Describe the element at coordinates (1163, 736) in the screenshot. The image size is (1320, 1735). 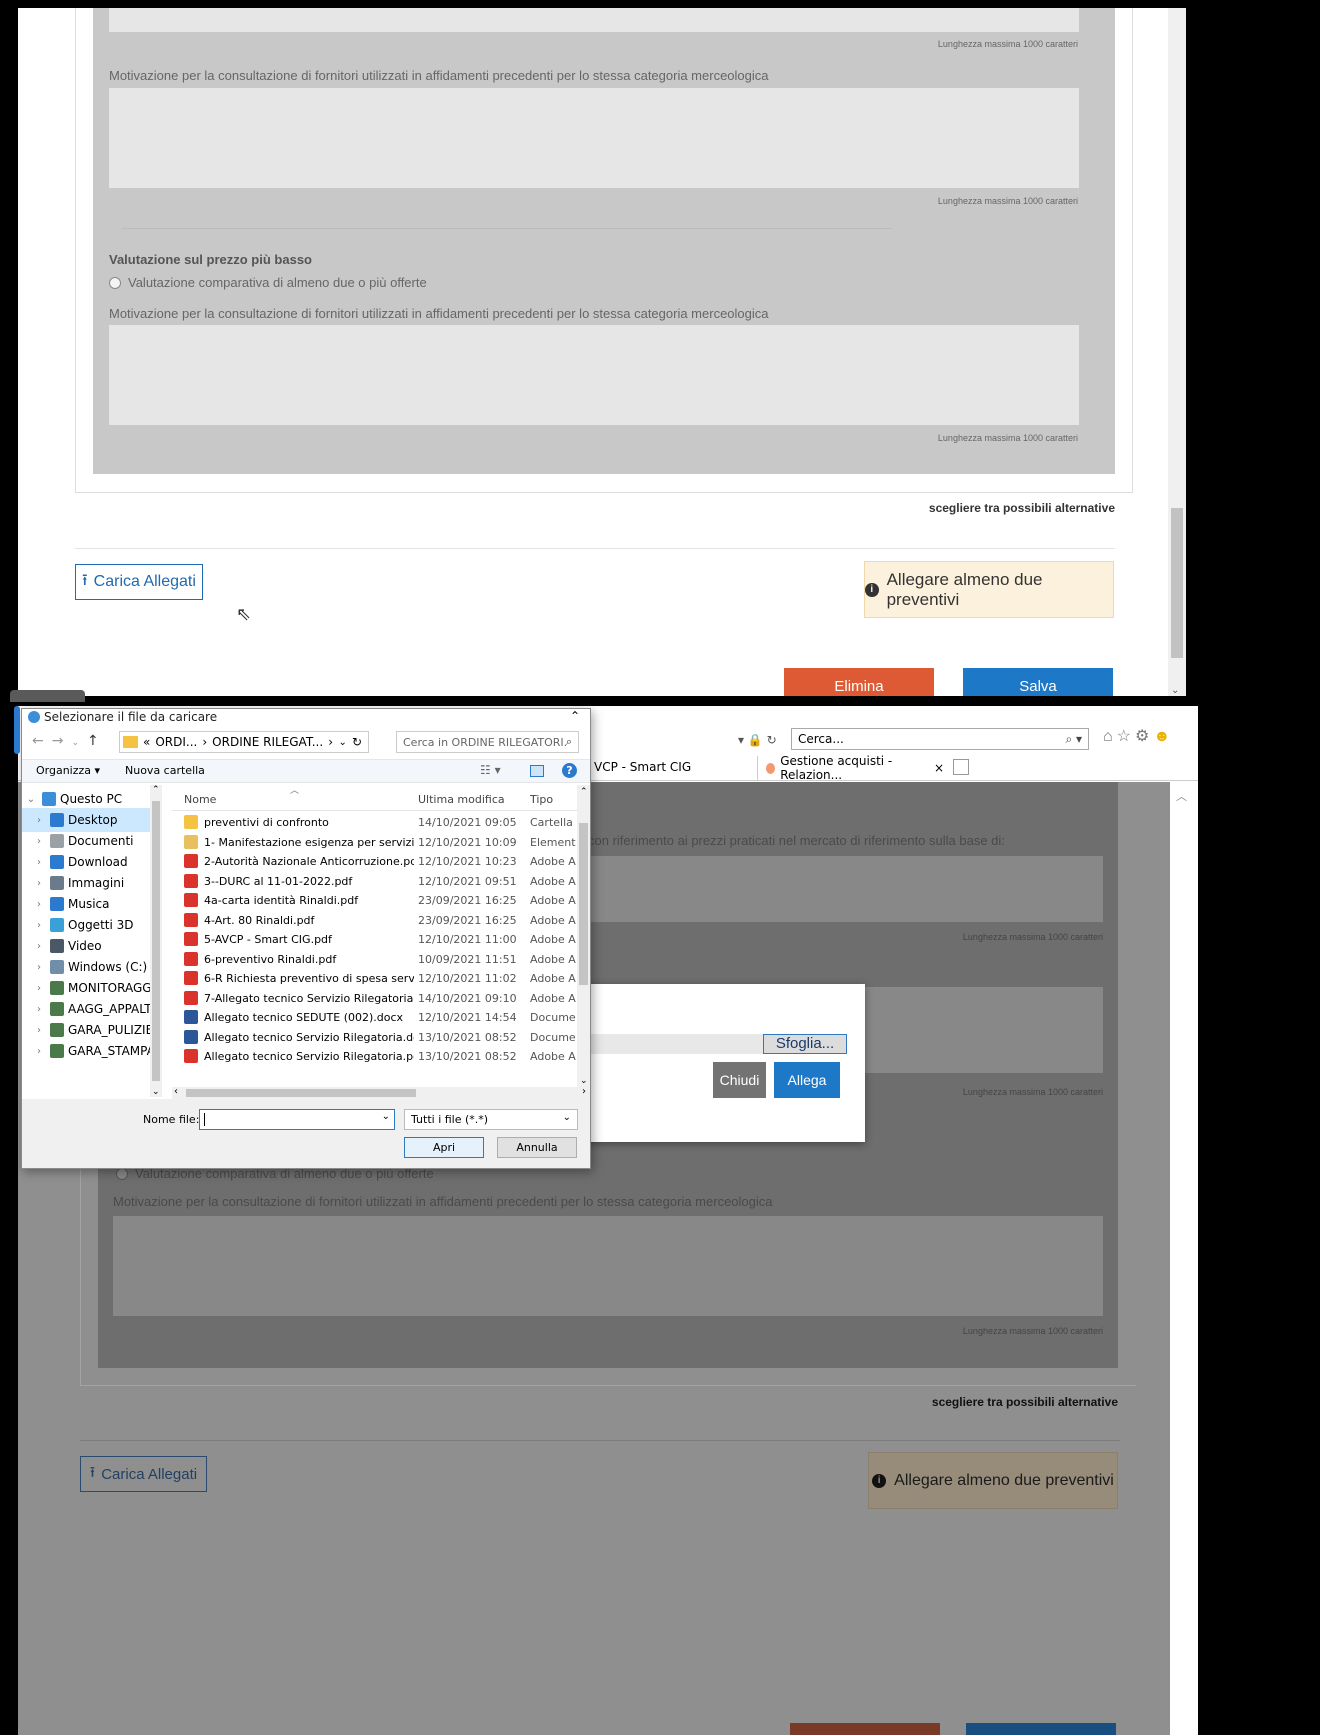
I see `smiley-icon: ☻` at that location.